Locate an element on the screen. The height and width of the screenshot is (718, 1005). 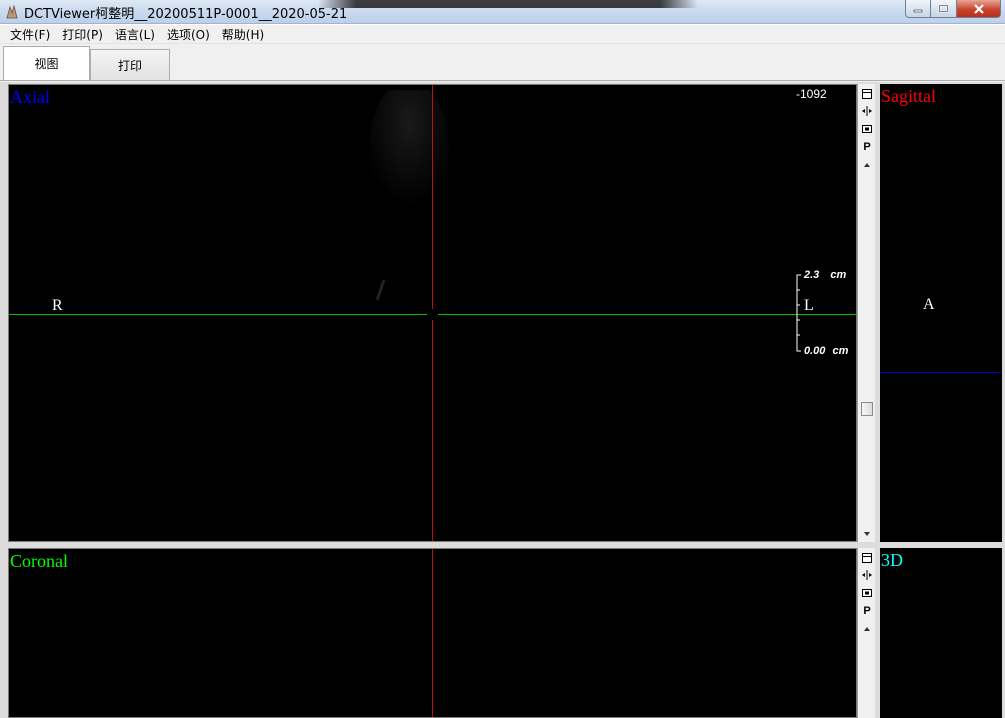
axial-pixel-value: -1092 is located at coordinates (811, 94).